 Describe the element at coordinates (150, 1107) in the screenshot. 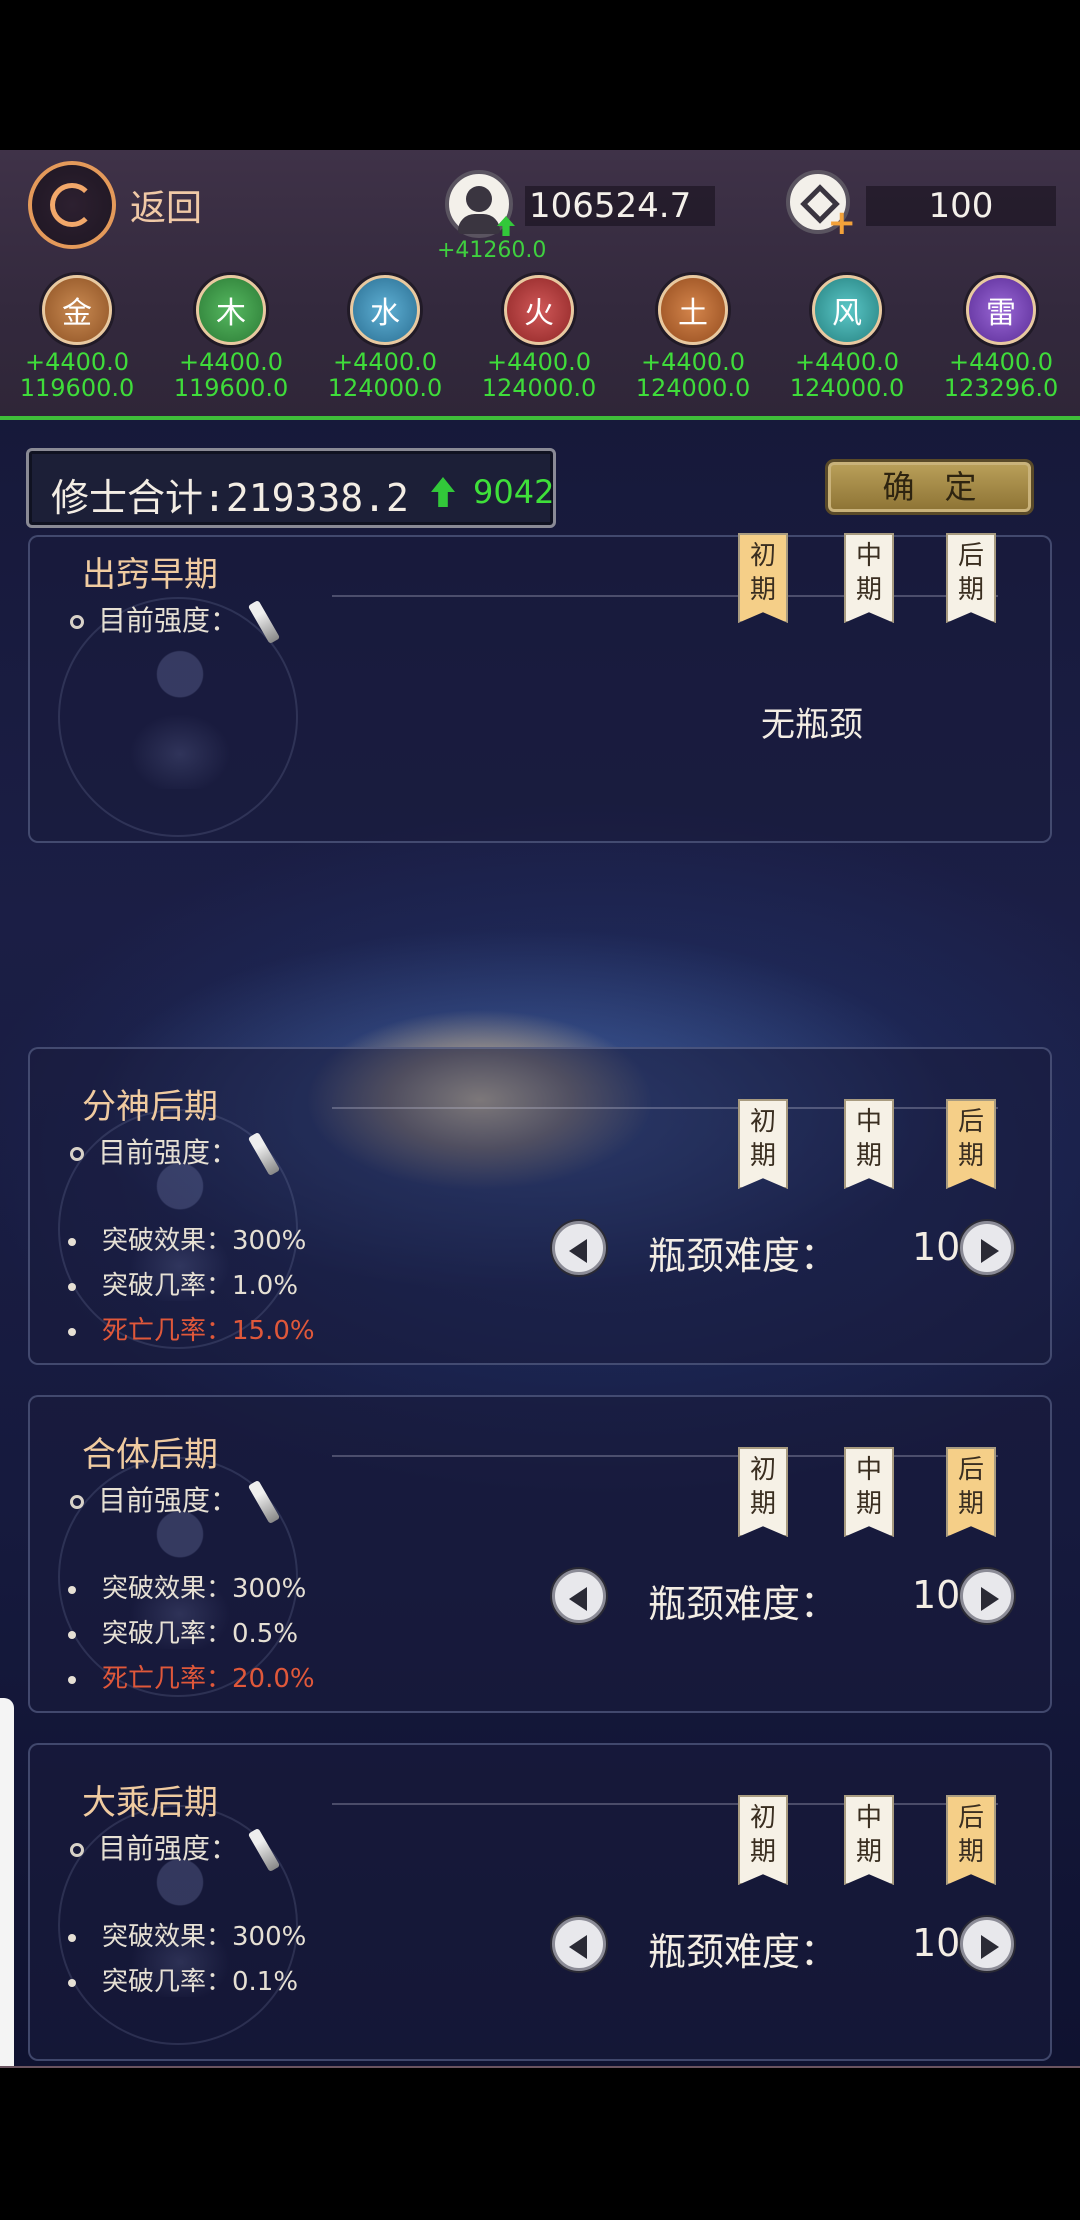

I see `realm-title: 分神后期` at that location.